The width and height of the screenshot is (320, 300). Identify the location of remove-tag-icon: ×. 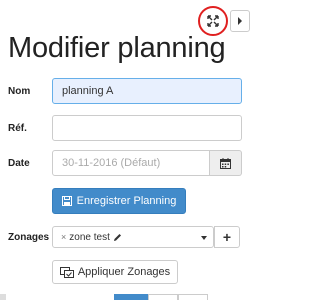
(63, 237).